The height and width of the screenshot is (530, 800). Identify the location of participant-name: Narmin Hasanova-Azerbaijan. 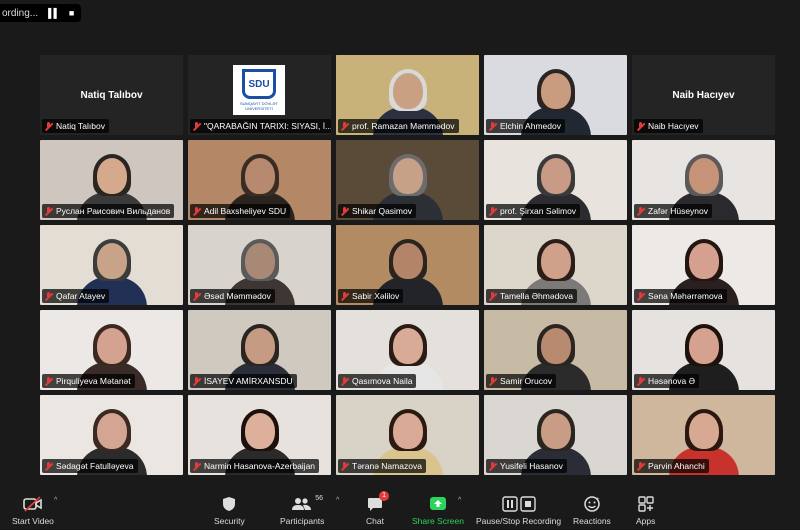
(260, 466).